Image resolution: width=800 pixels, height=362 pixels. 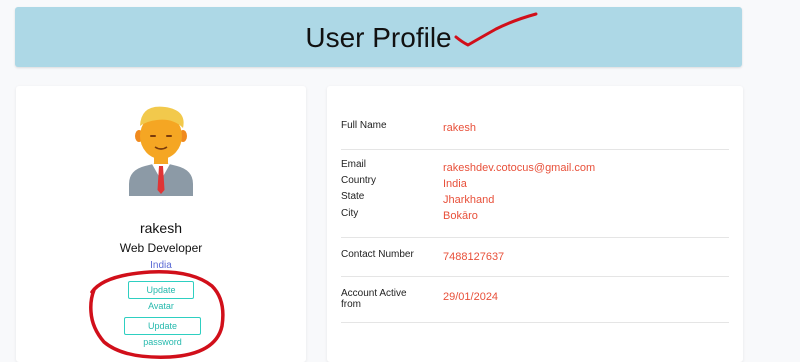 What do you see at coordinates (161, 265) in the screenshot?
I see `profile-country: India` at bounding box center [161, 265].